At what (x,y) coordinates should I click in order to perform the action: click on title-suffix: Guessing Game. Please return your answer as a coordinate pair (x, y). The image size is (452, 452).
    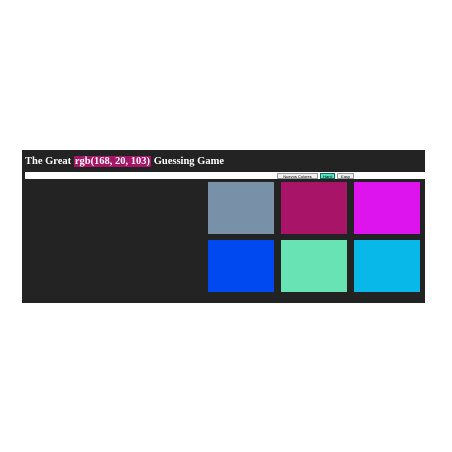
    Looking at the image, I should click on (188, 161).